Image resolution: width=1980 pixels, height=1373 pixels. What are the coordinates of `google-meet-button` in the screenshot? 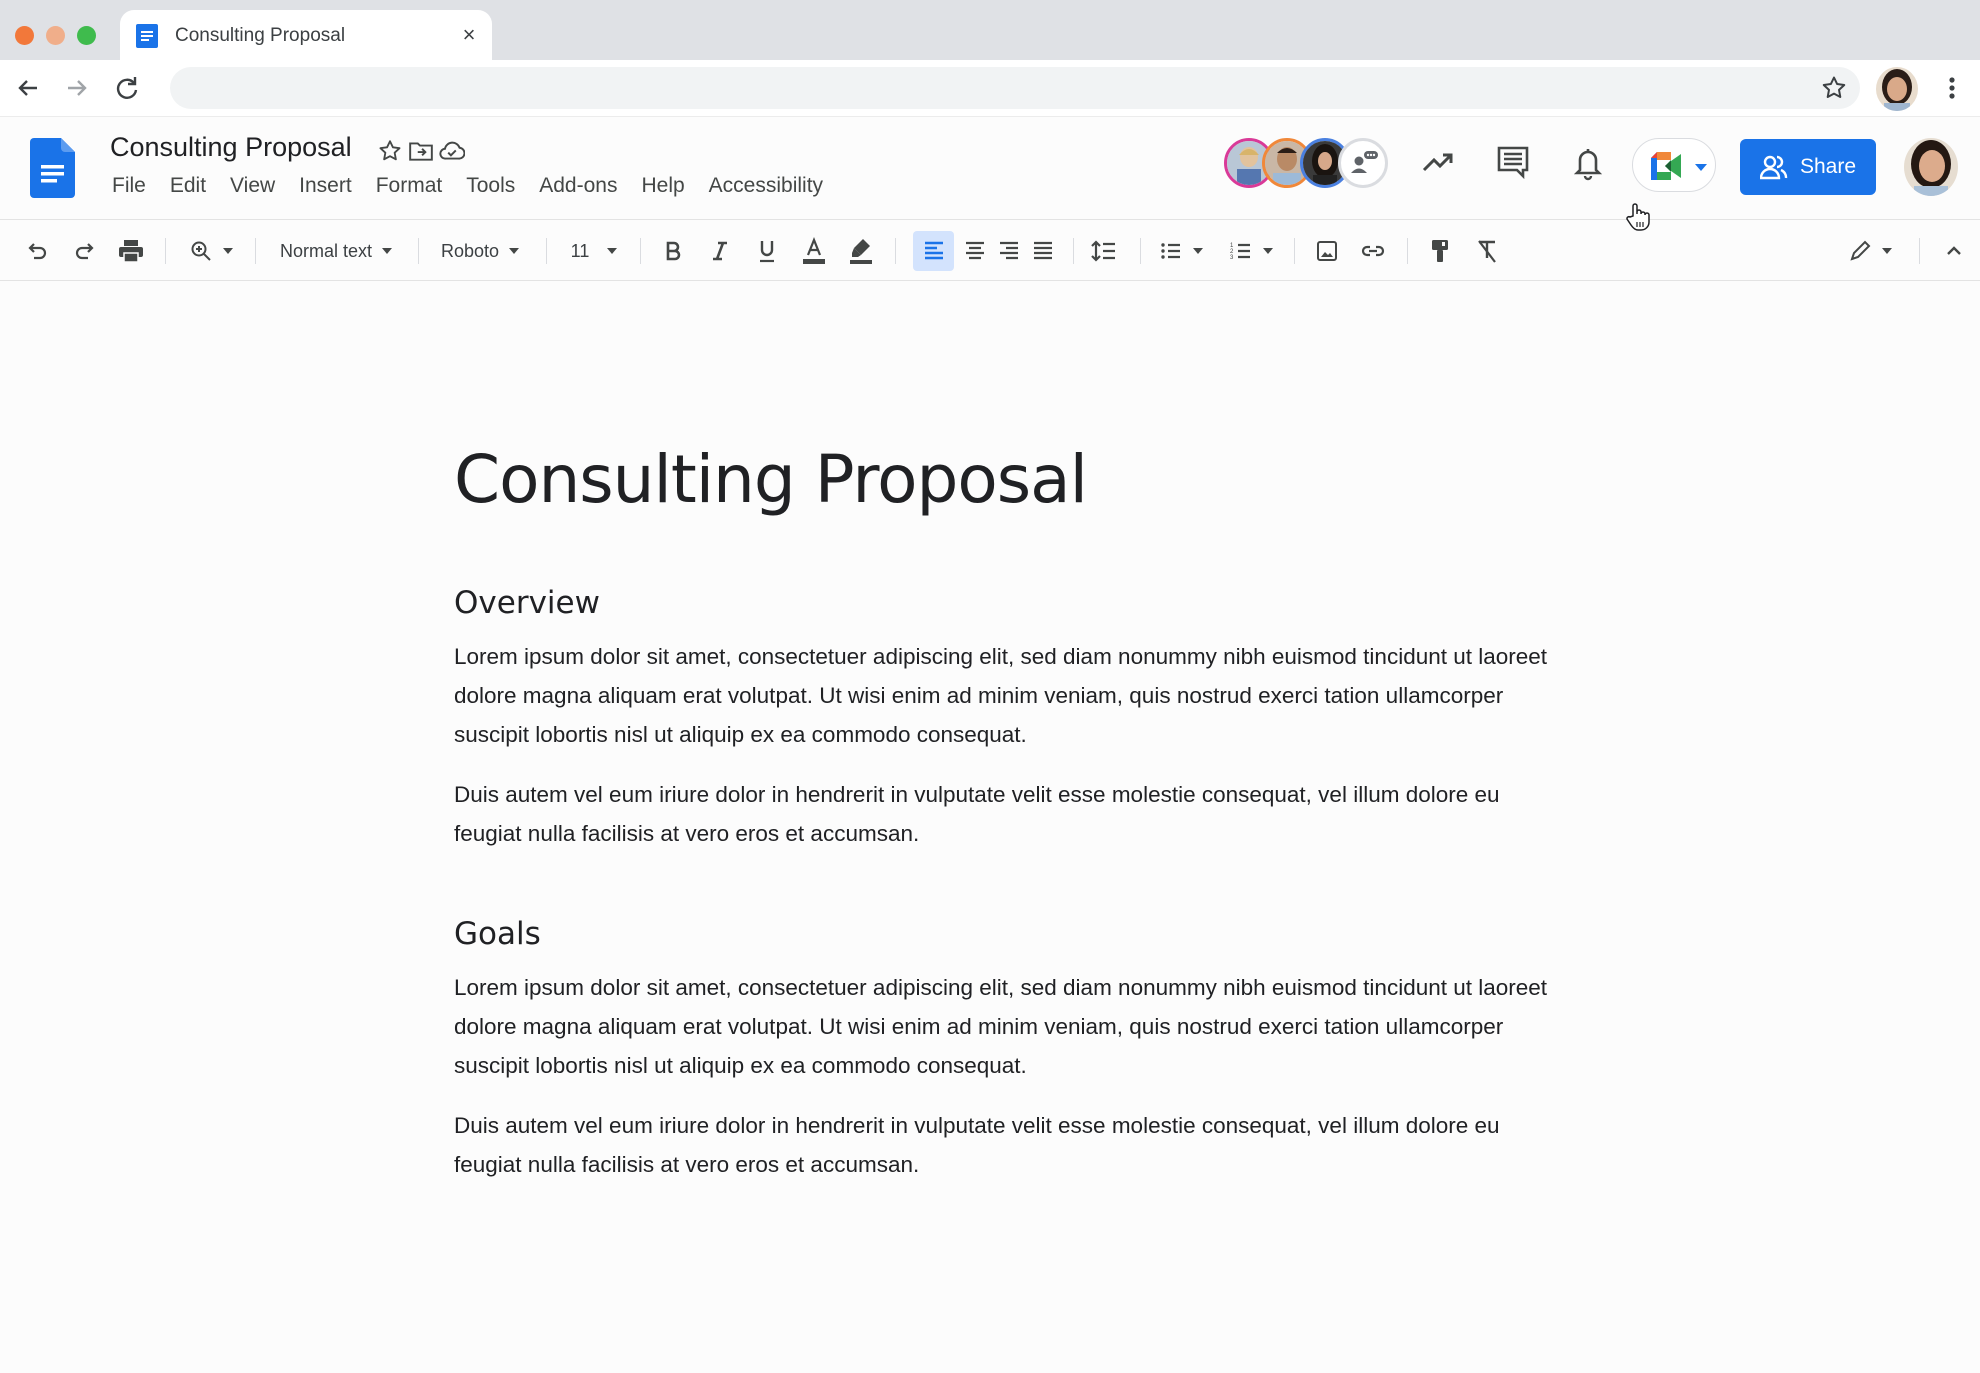 It's located at (1674, 165).